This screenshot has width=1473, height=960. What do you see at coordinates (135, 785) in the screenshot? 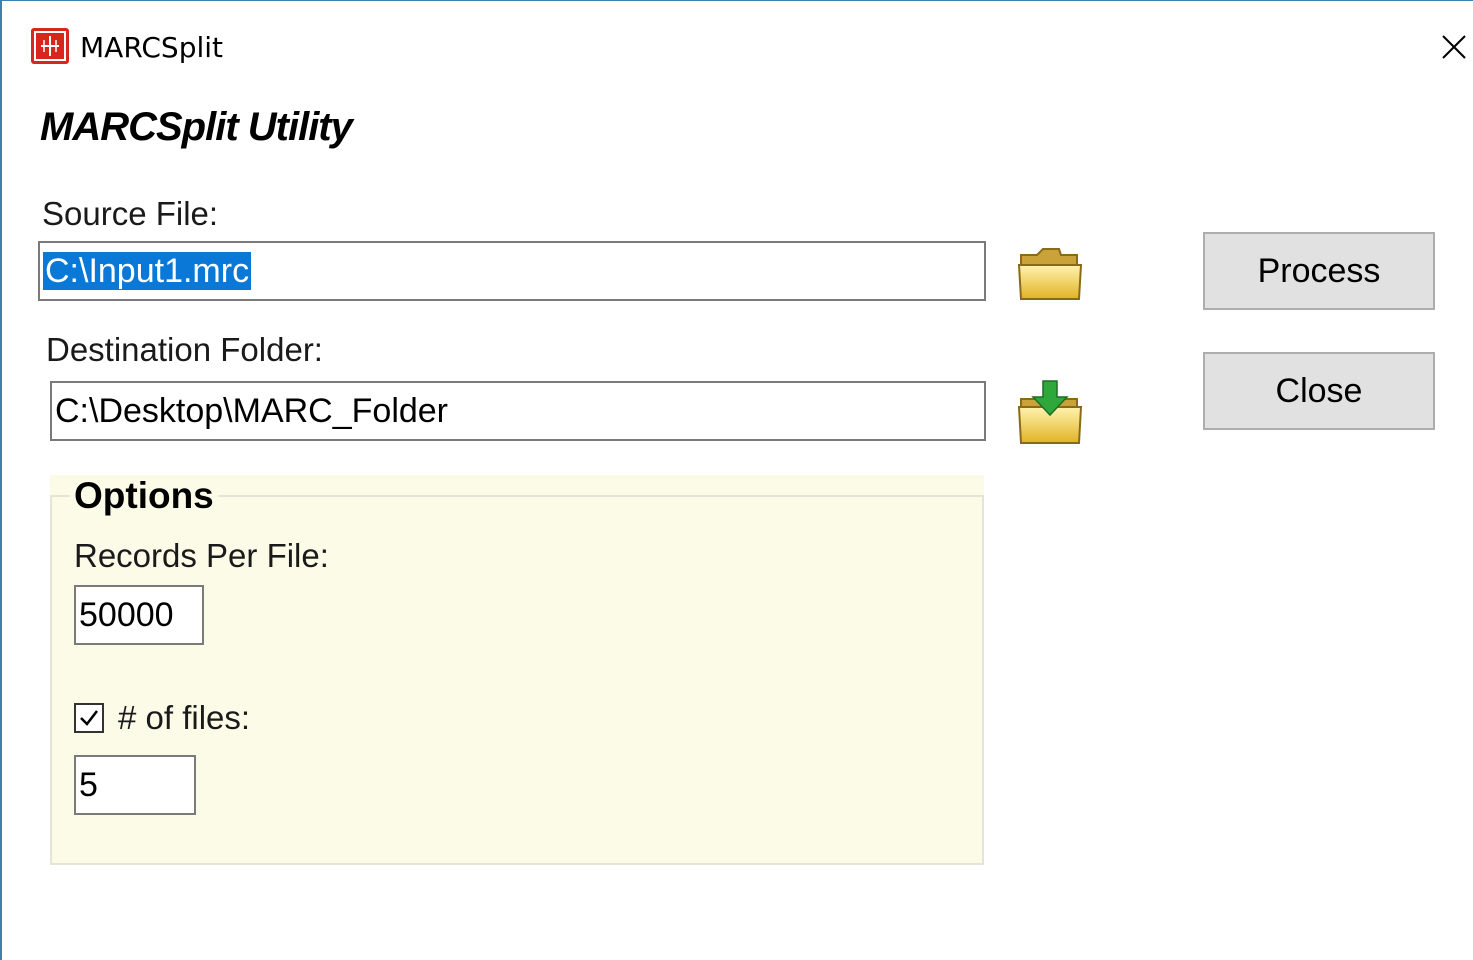
I see `num-files-input: 5` at bounding box center [135, 785].